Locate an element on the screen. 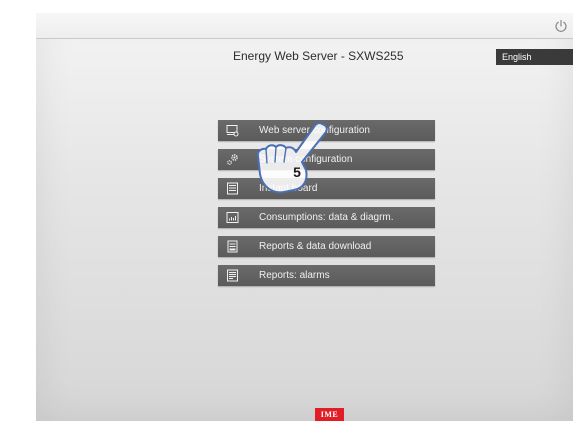 The image size is (573, 421). menu-item-label: Instant board is located at coordinates (288, 188).